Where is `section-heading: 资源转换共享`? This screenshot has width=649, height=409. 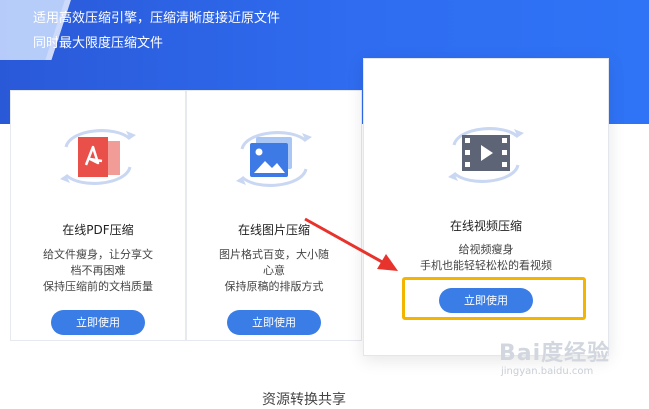
section-heading: 资源转换共享 is located at coordinates (304, 400).